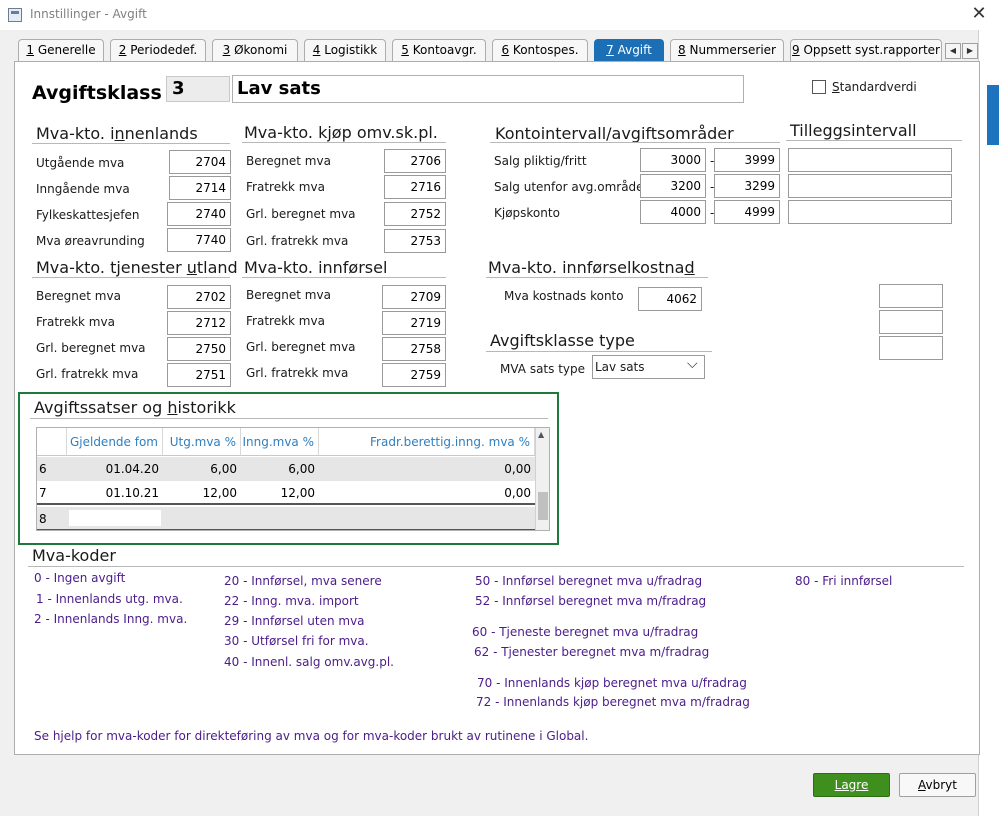  Describe the element at coordinates (747, 160) in the screenshot. I see `kontointervall-to-field: 3999` at that location.